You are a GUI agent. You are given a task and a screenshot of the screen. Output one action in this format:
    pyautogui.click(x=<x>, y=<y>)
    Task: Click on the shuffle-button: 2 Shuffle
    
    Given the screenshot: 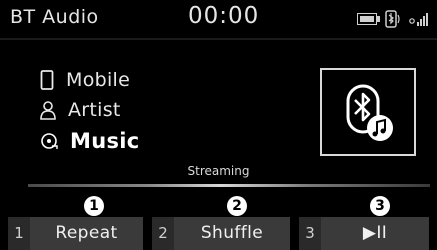 What is the action you would take?
    pyautogui.click(x=221, y=233)
    